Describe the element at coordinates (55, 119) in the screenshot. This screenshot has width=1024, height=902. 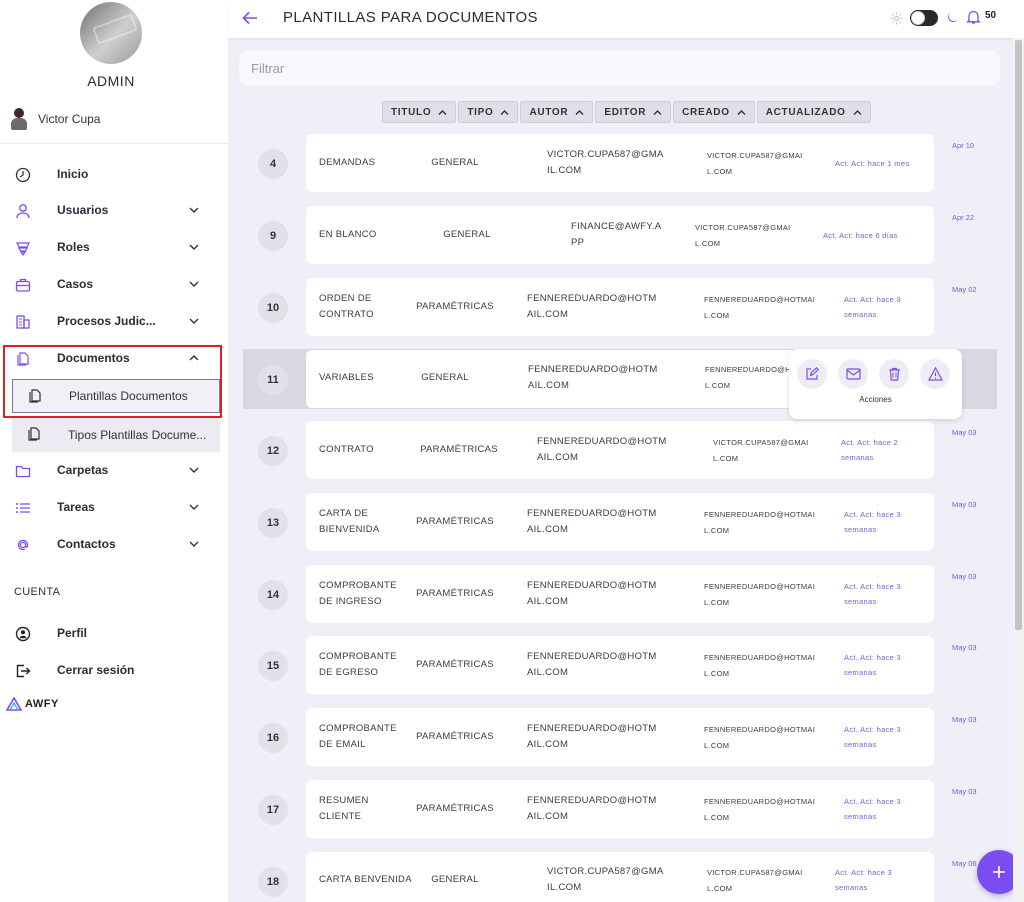
I see `user-profile: Victor Cupa` at that location.